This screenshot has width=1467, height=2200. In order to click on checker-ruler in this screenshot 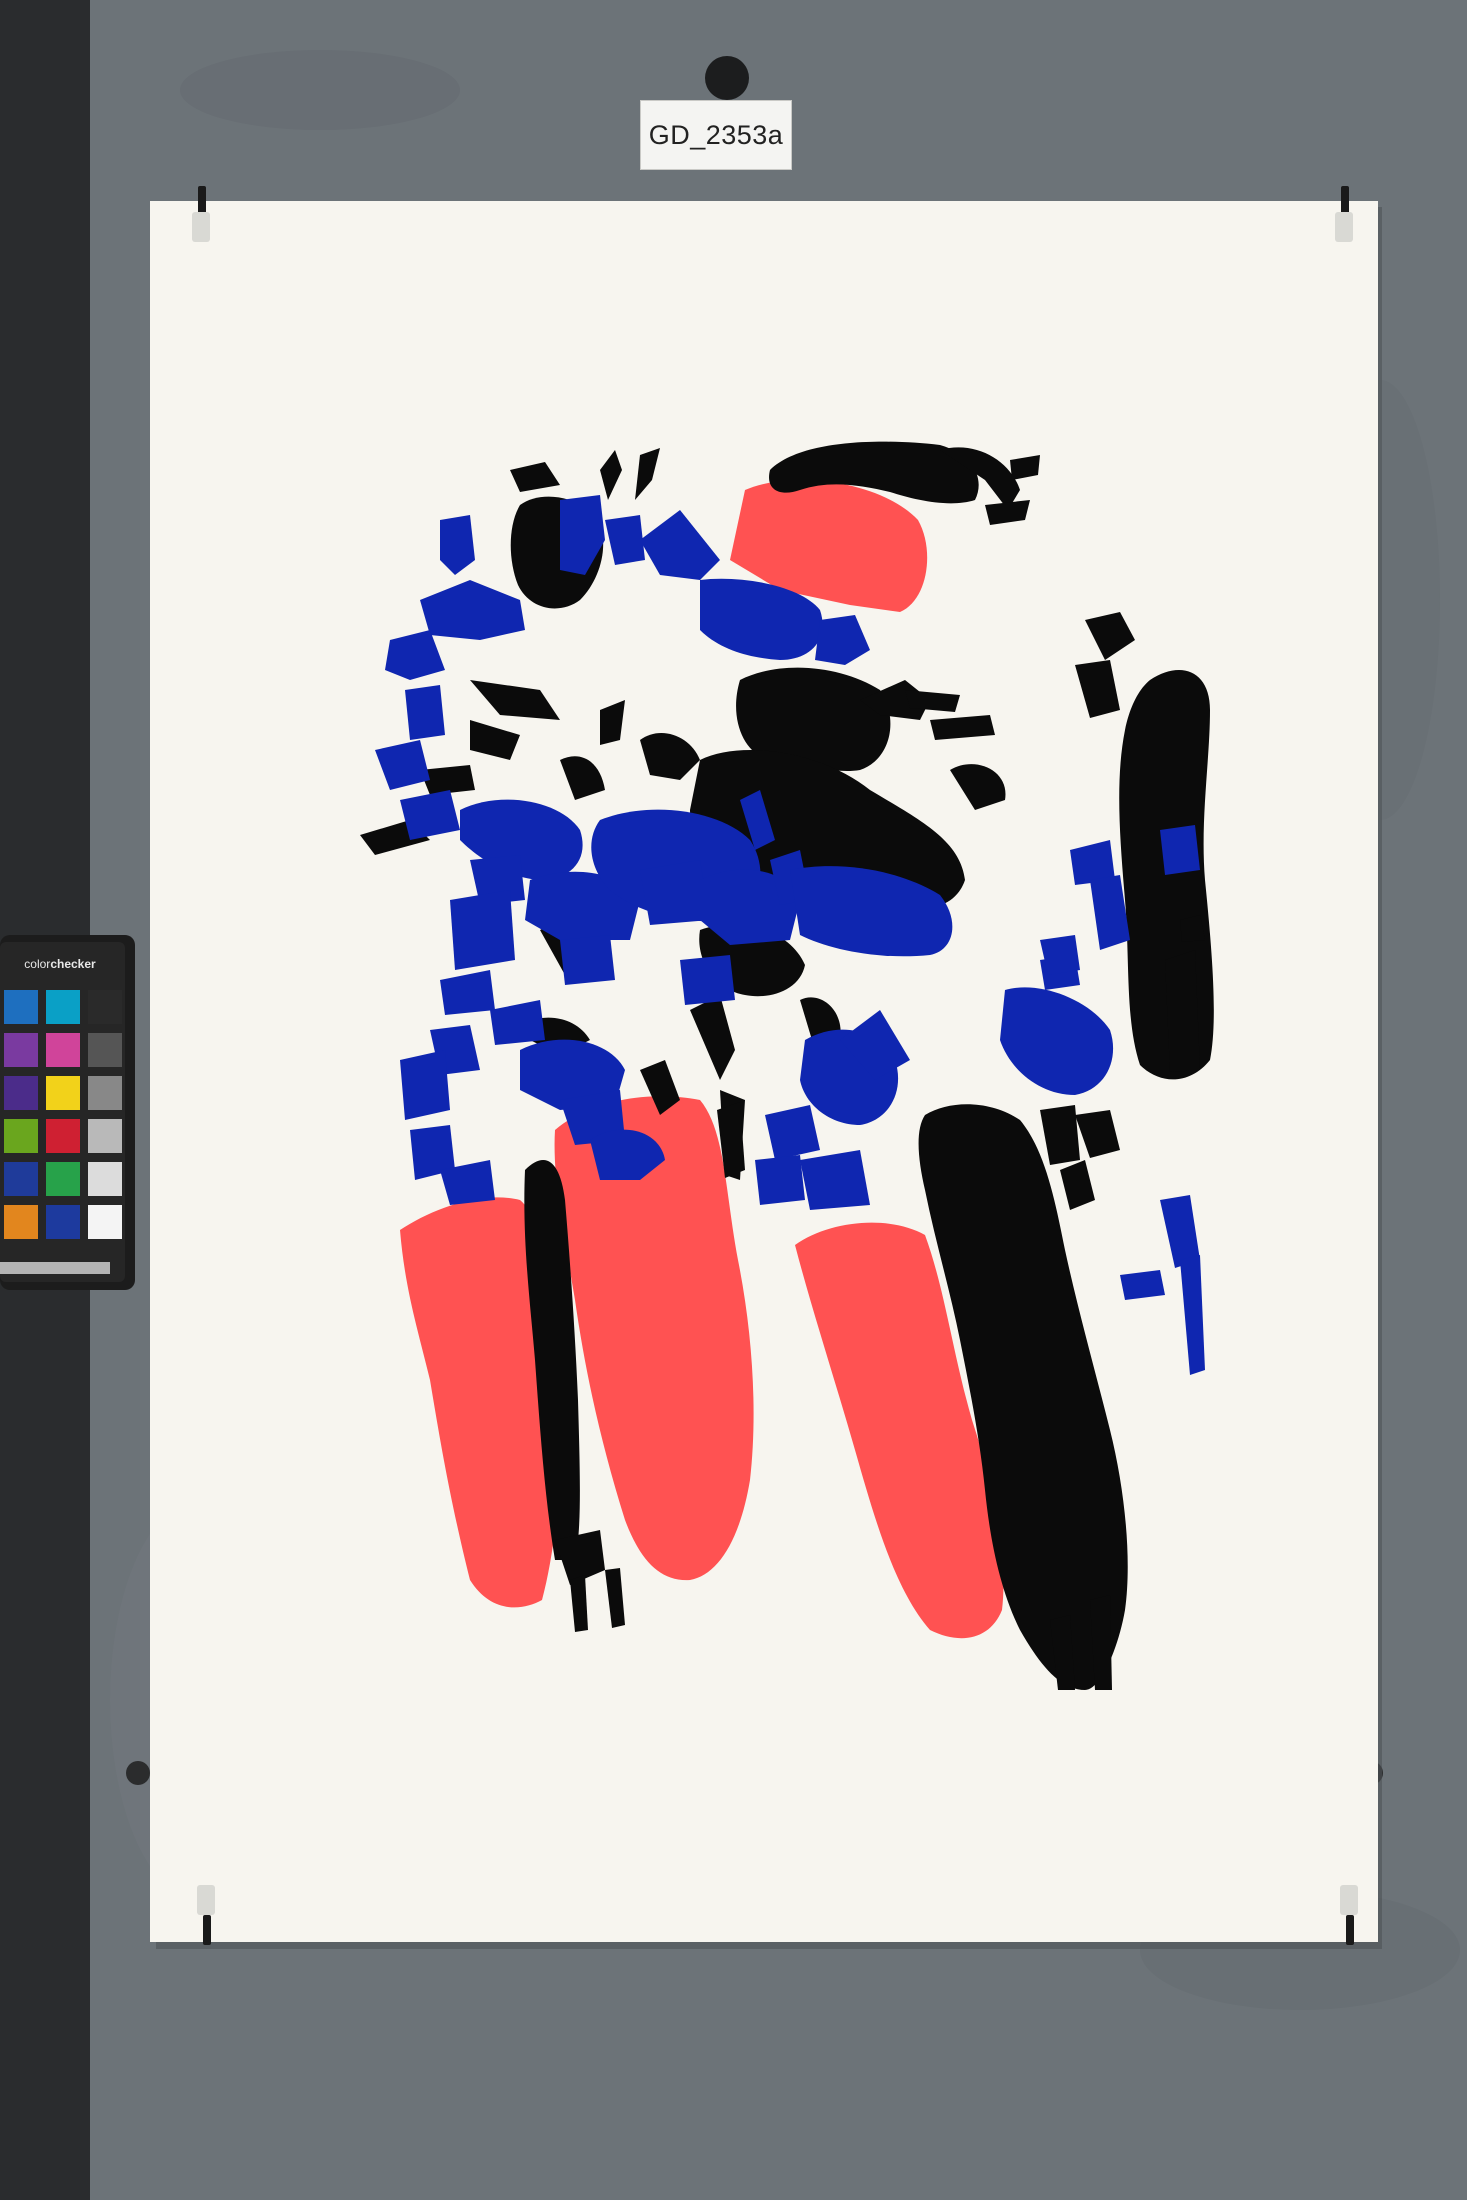, I will do `click(55, 1268)`.